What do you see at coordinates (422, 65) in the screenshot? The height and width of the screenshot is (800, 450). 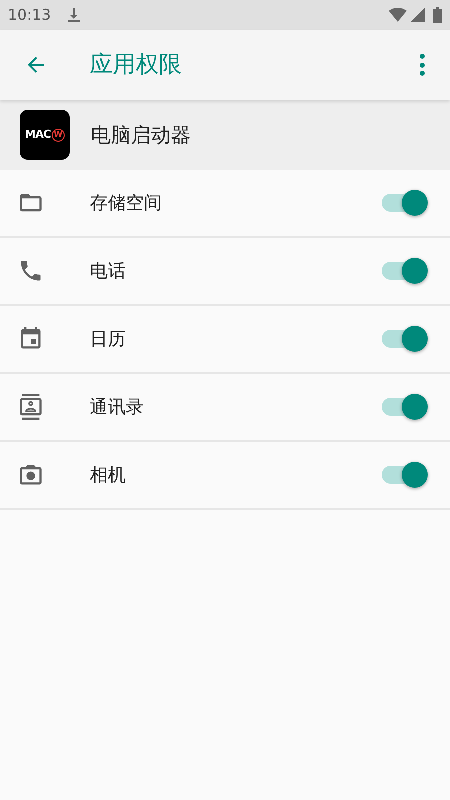 I see `more-options-icon` at bounding box center [422, 65].